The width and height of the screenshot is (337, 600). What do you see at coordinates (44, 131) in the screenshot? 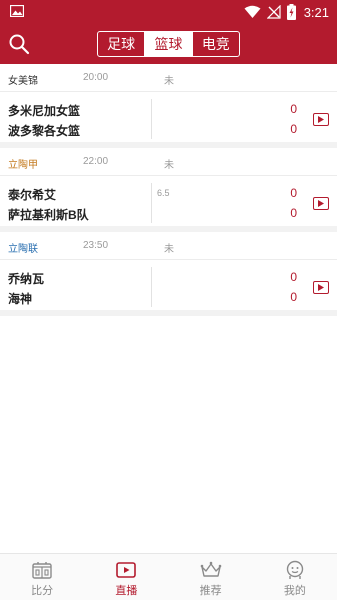
I see `away-team: 波多黎各女篮` at bounding box center [44, 131].